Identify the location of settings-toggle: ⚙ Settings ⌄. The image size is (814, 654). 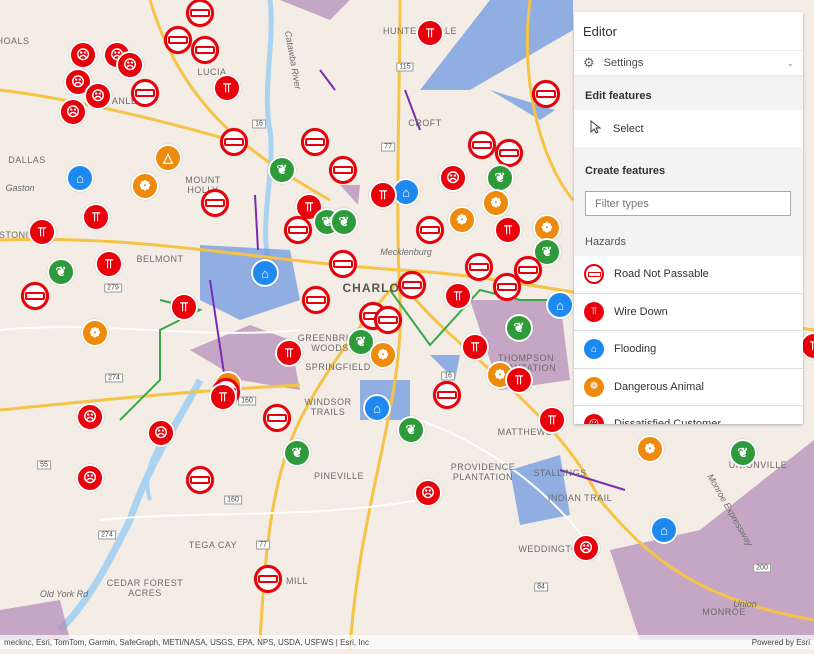
(688, 63).